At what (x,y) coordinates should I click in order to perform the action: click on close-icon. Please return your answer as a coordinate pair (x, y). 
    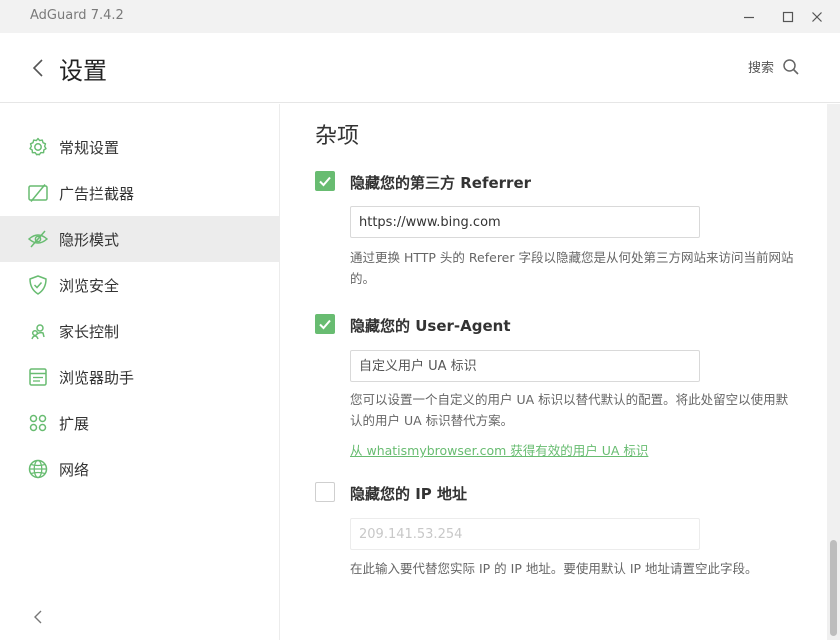
    Looking at the image, I should click on (817, 17).